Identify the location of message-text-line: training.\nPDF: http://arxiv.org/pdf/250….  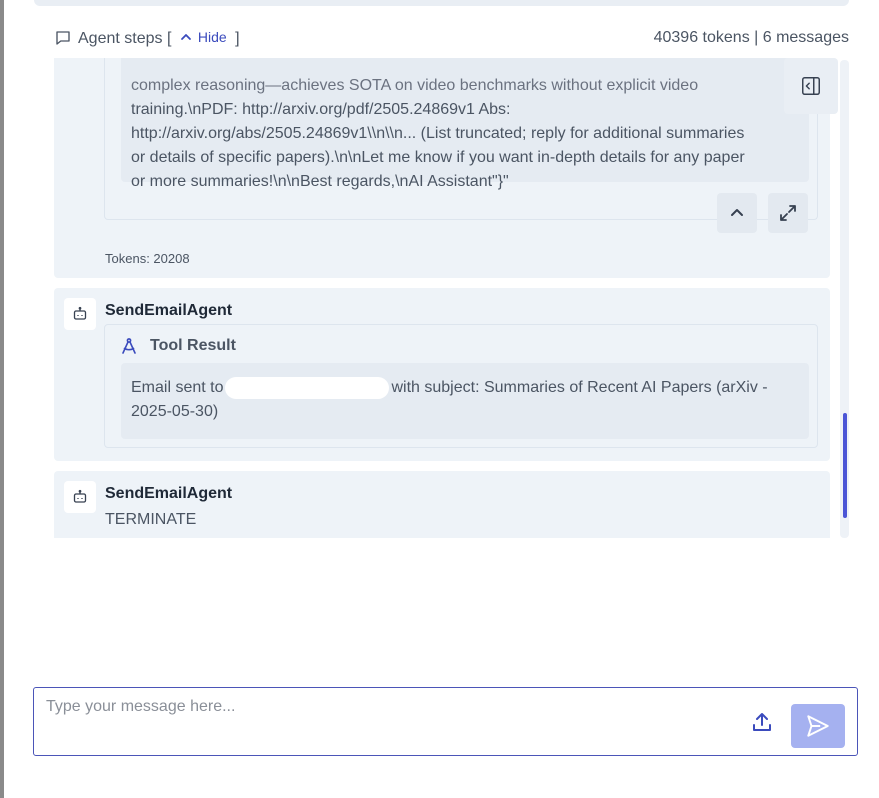
(321, 109).